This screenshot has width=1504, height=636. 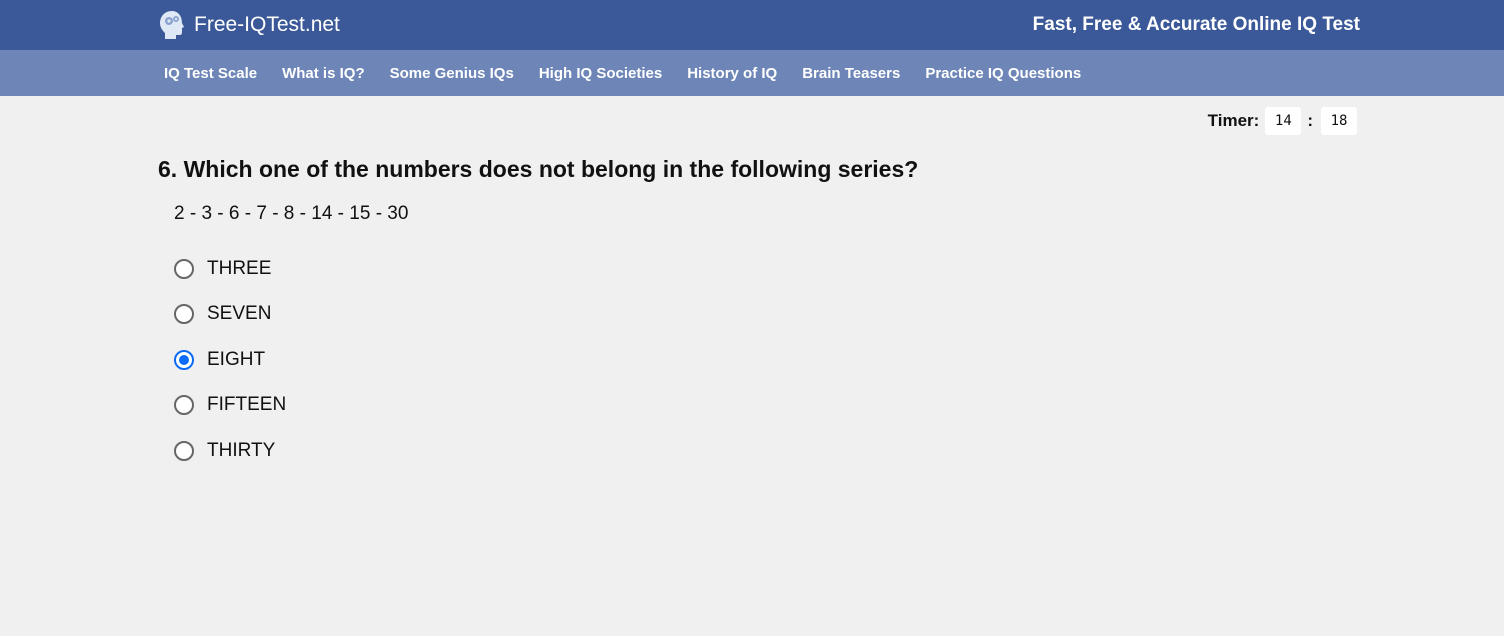 What do you see at coordinates (600, 73) in the screenshot?
I see `nav-item-high-iq-societies: High IQ Societies` at bounding box center [600, 73].